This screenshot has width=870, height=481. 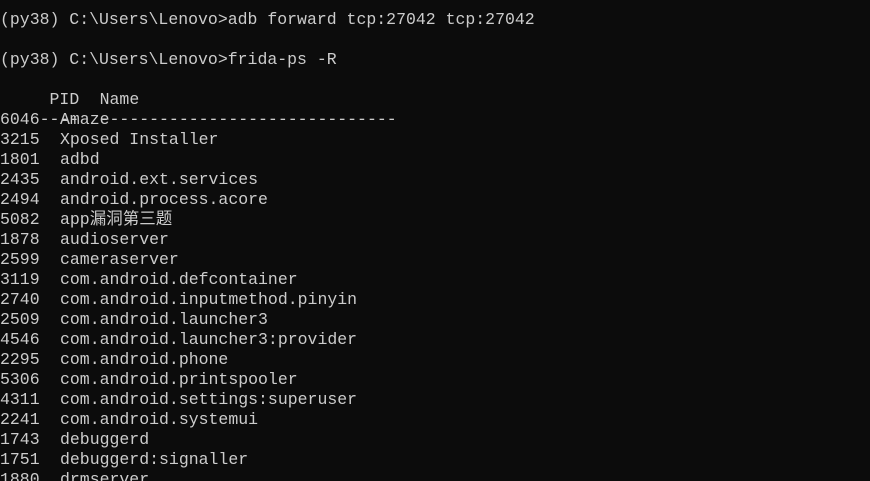 I want to click on process-pid: 1878, so click(x=20, y=239).